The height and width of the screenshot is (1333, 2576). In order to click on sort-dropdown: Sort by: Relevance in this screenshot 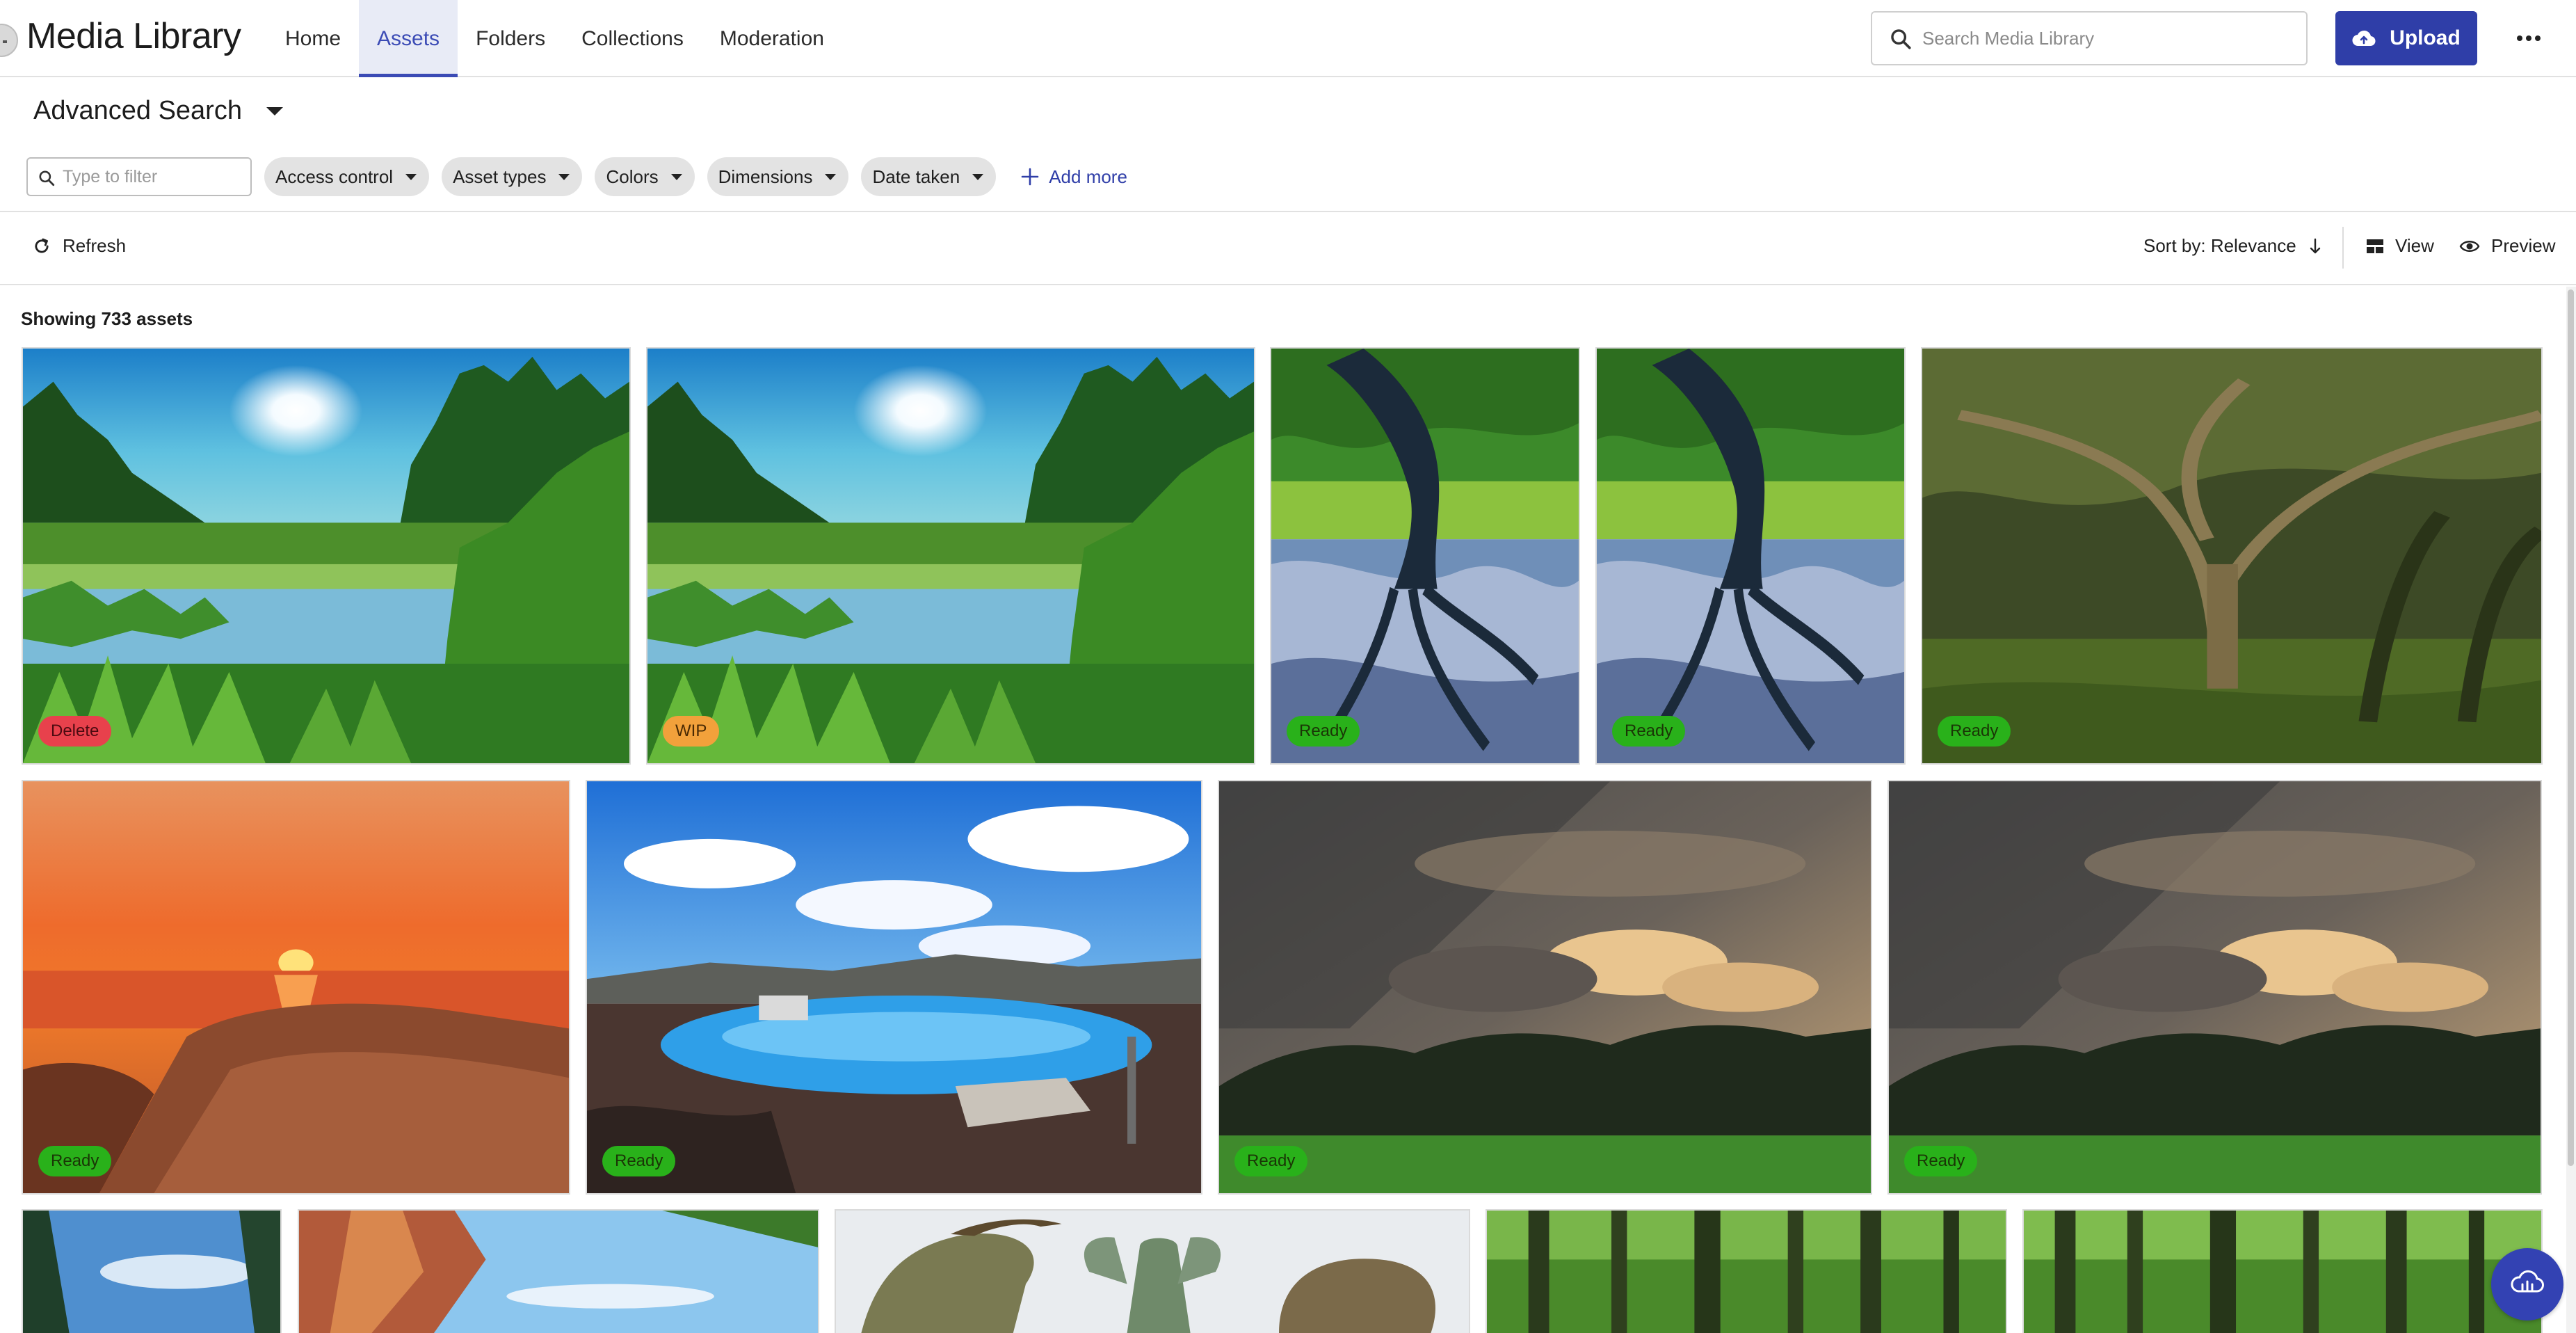, I will do `click(2232, 246)`.